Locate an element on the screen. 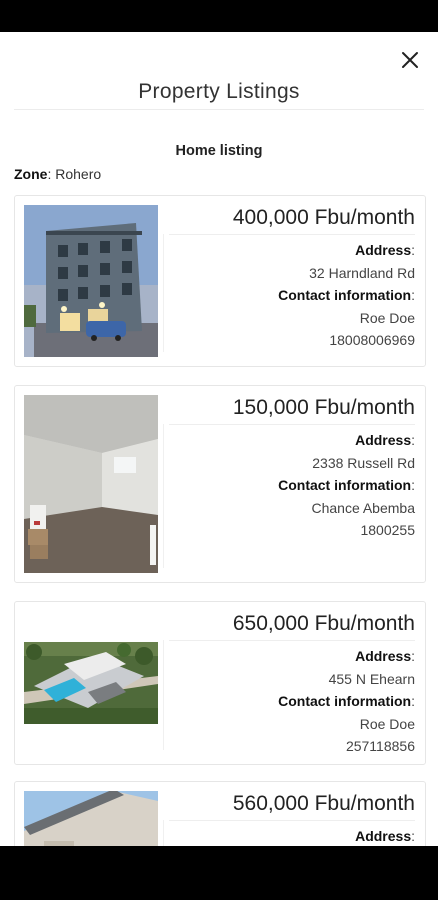  listing-price: 650,000 Fbu/month is located at coordinates (323, 623).